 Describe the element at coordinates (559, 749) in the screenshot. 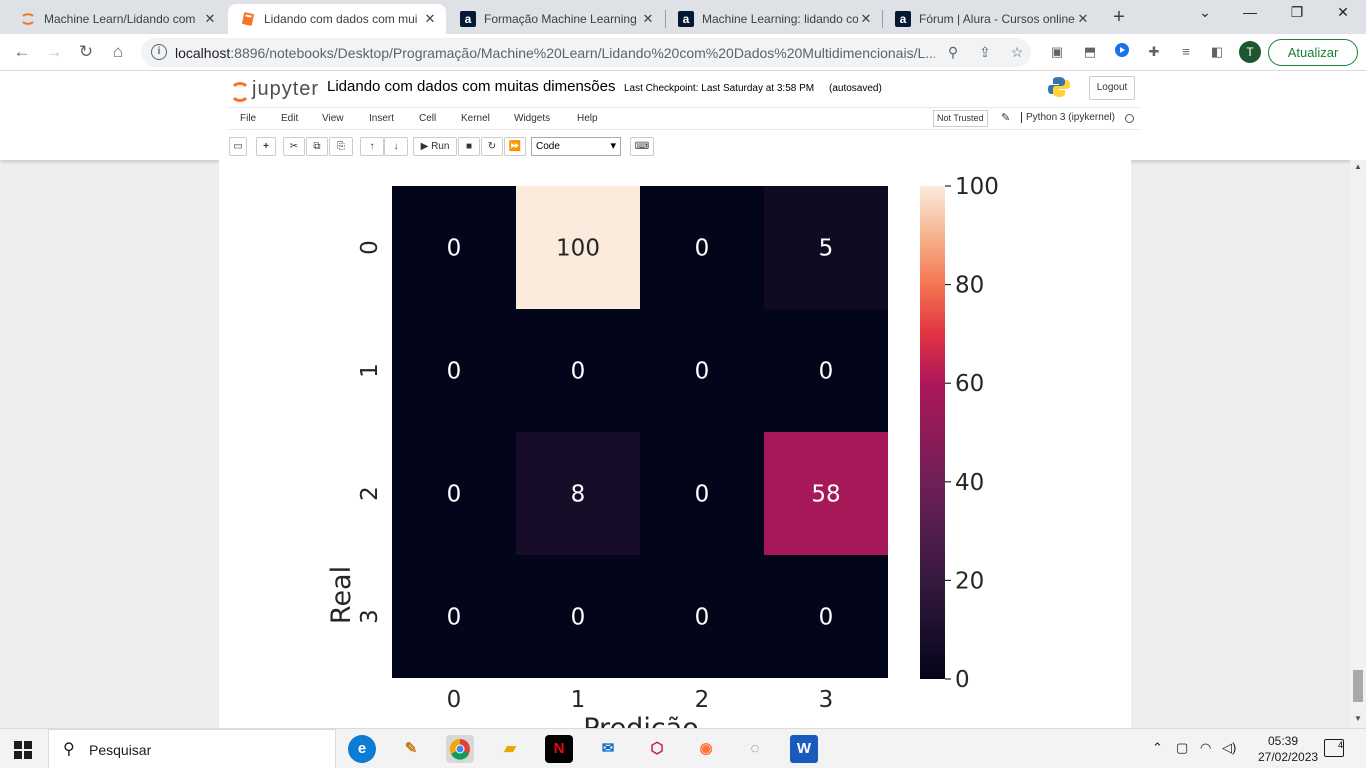

I see `netflix-icon: N` at that location.